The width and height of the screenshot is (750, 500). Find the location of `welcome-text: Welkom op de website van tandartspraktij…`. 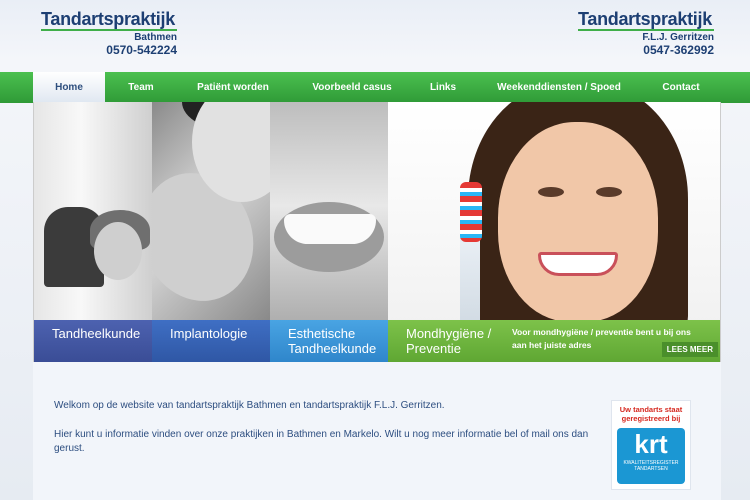

welcome-text: Welkom op de website van tandartspraktij… is located at coordinates (249, 405).